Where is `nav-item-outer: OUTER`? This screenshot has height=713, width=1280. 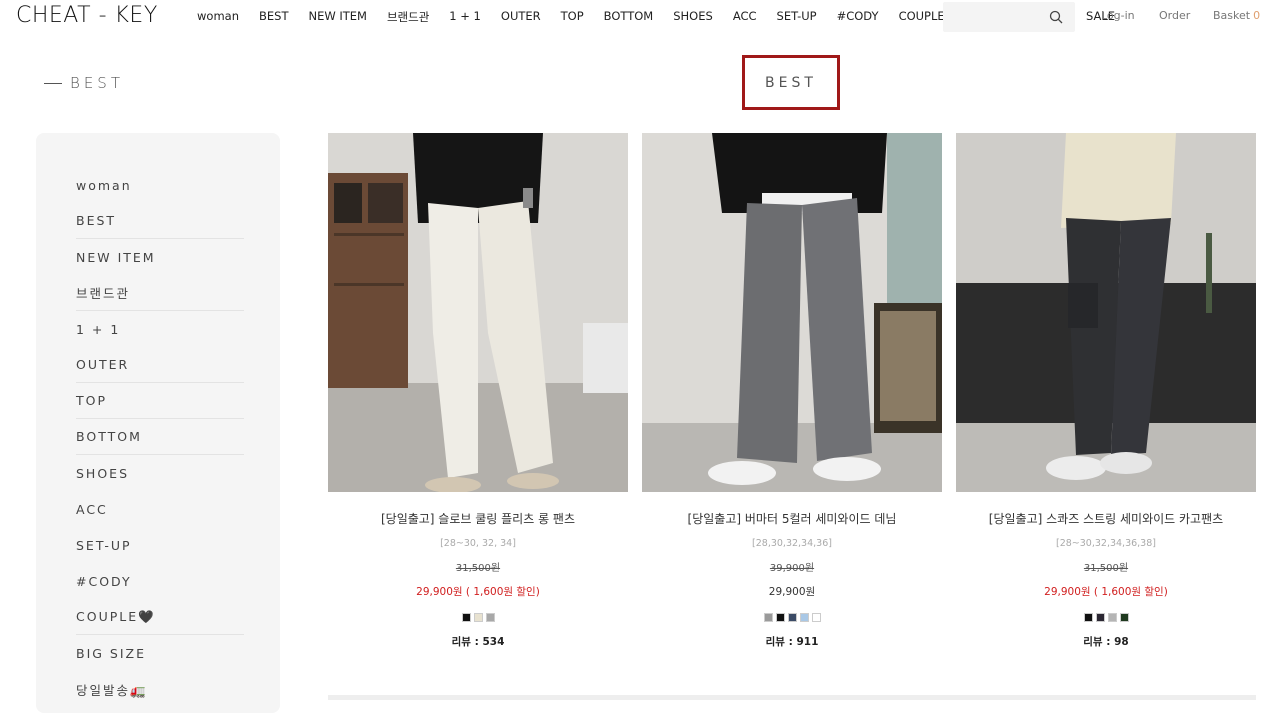
nav-item-outer: OUTER is located at coordinates (521, 17).